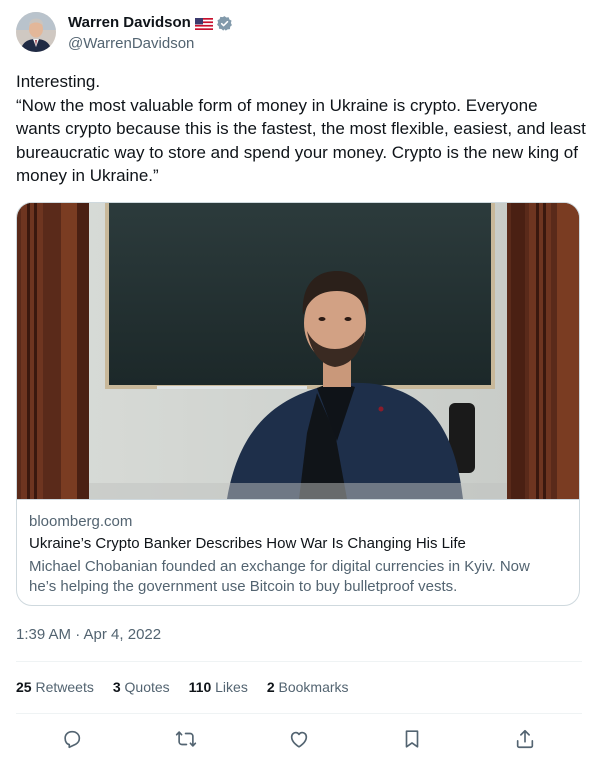 This screenshot has width=598, height=762. I want to click on tweet-text-line: Interesting., so click(58, 81).